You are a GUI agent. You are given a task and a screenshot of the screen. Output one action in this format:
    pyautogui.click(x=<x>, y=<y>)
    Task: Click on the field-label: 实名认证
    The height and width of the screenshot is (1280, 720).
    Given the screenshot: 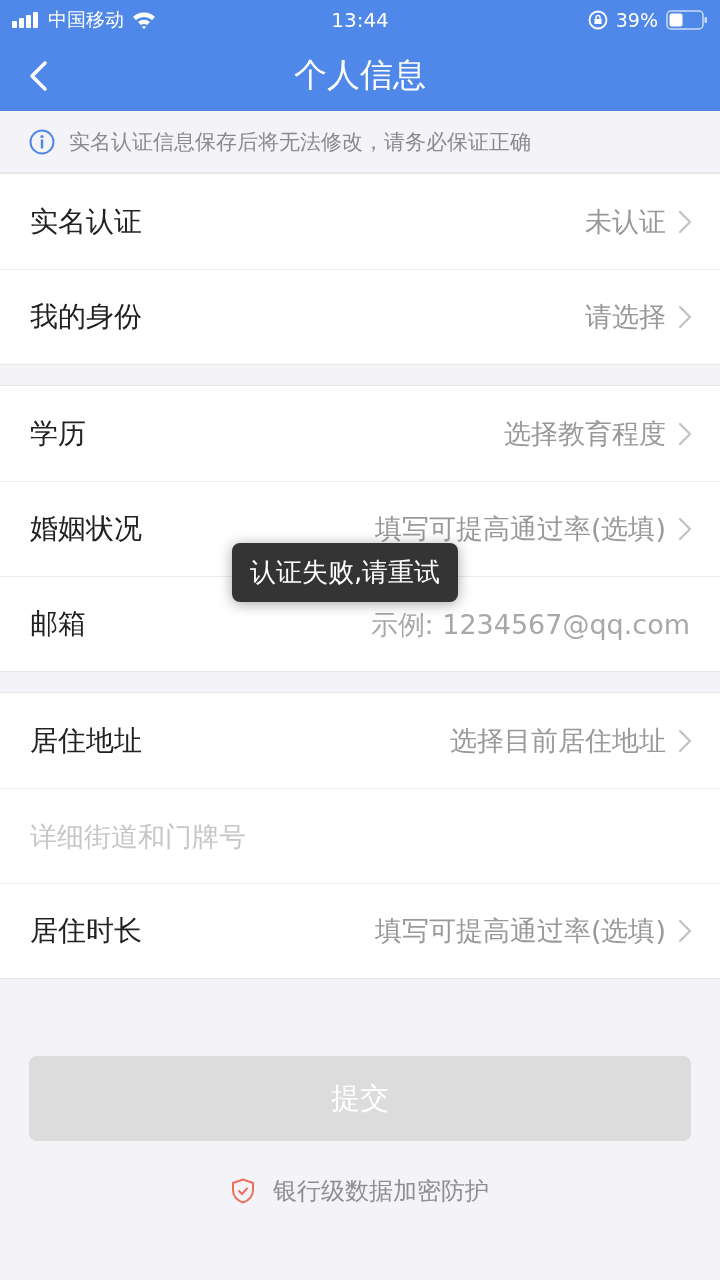 What is the action you would take?
    pyautogui.click(x=86, y=221)
    